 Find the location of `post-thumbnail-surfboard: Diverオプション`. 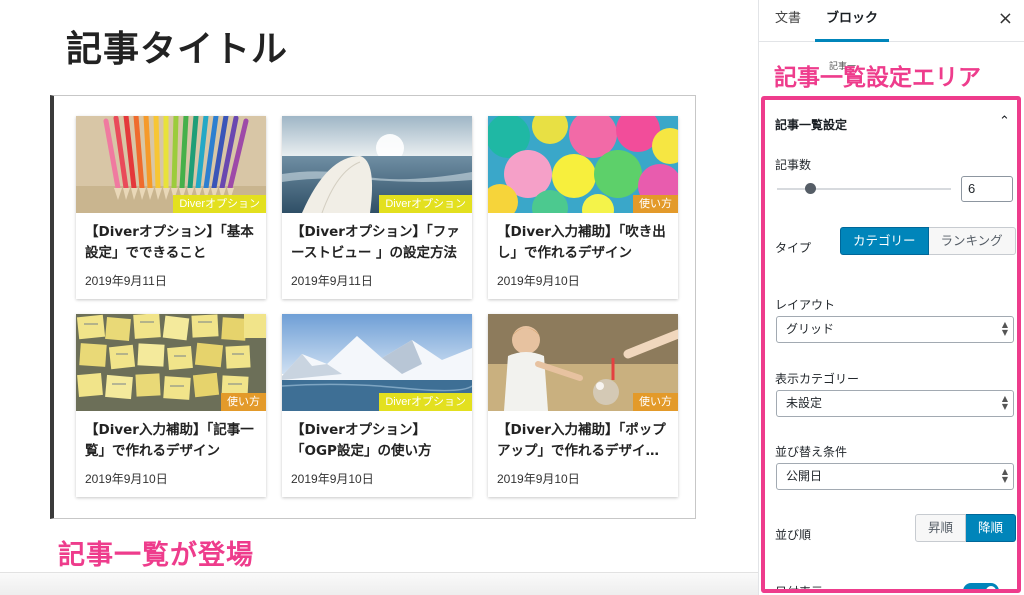

post-thumbnail-surfboard: Diverオプション is located at coordinates (377, 164).